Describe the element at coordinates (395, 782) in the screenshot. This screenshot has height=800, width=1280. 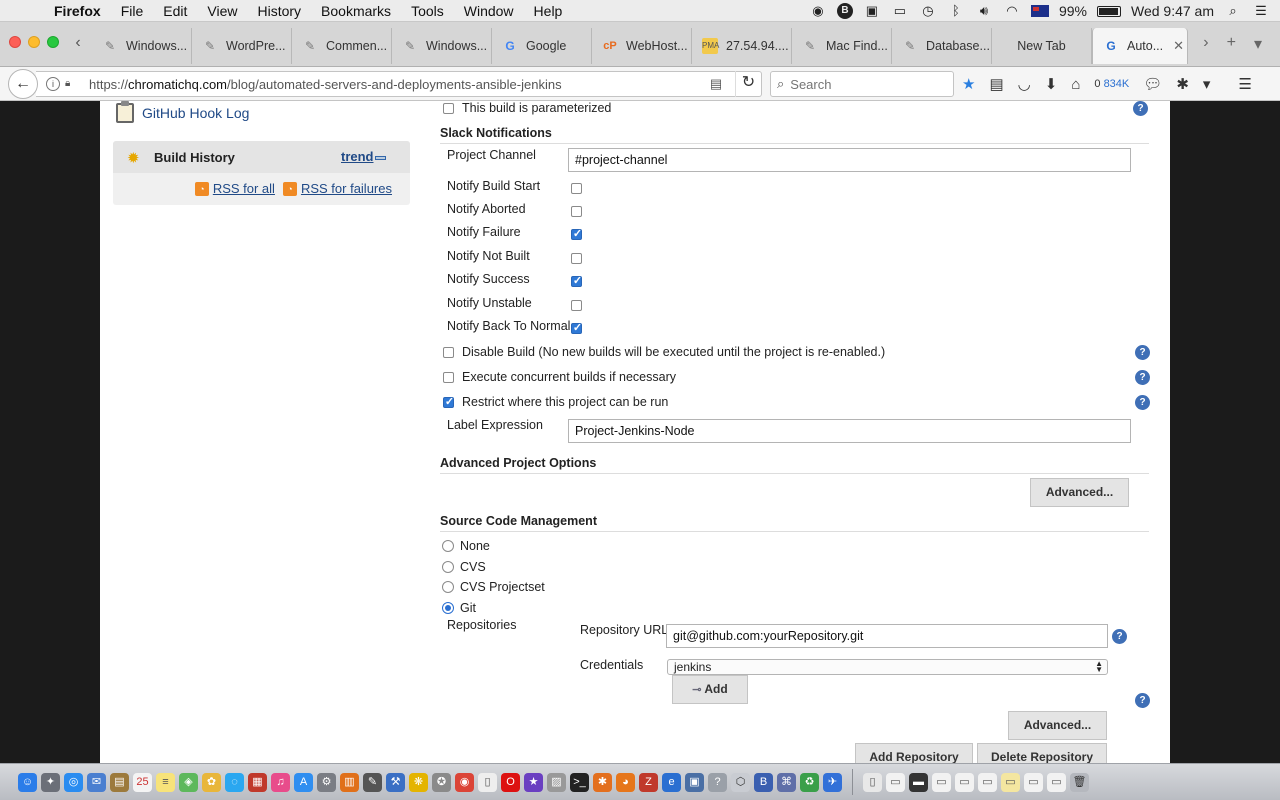
I see `xcode-icon: ⚒` at that location.